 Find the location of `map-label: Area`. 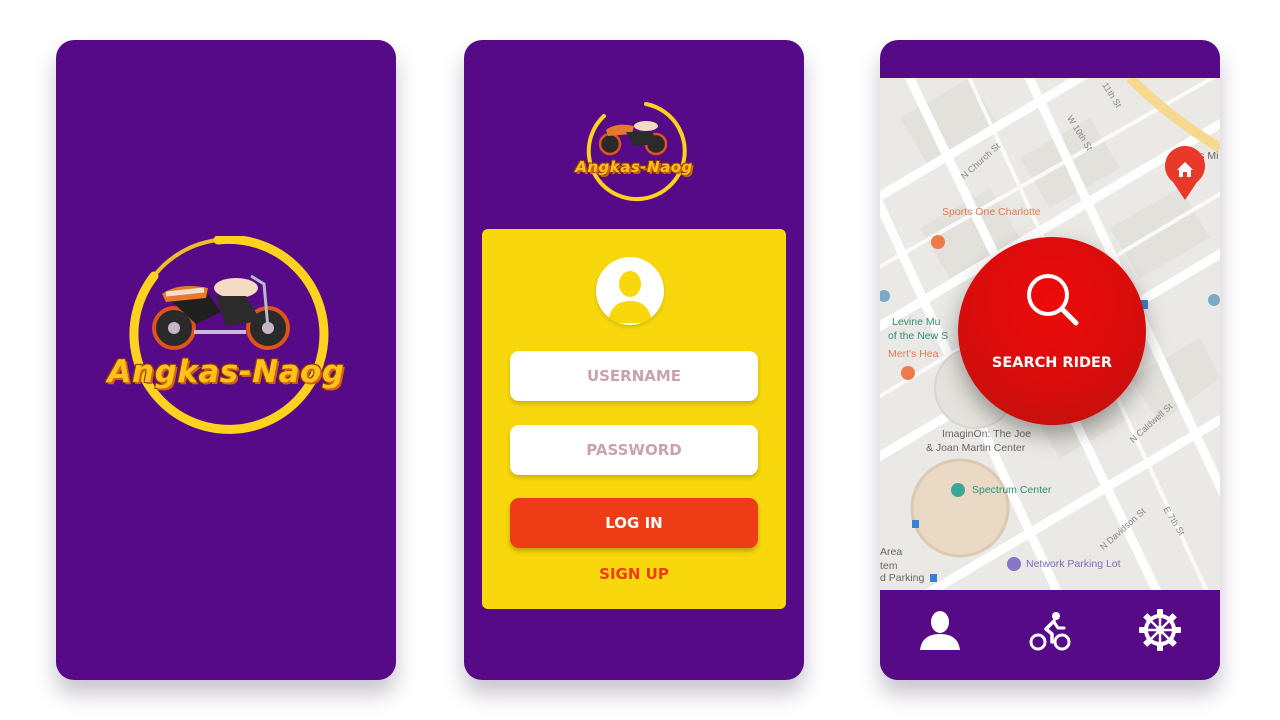

map-label: Area is located at coordinates (891, 552).